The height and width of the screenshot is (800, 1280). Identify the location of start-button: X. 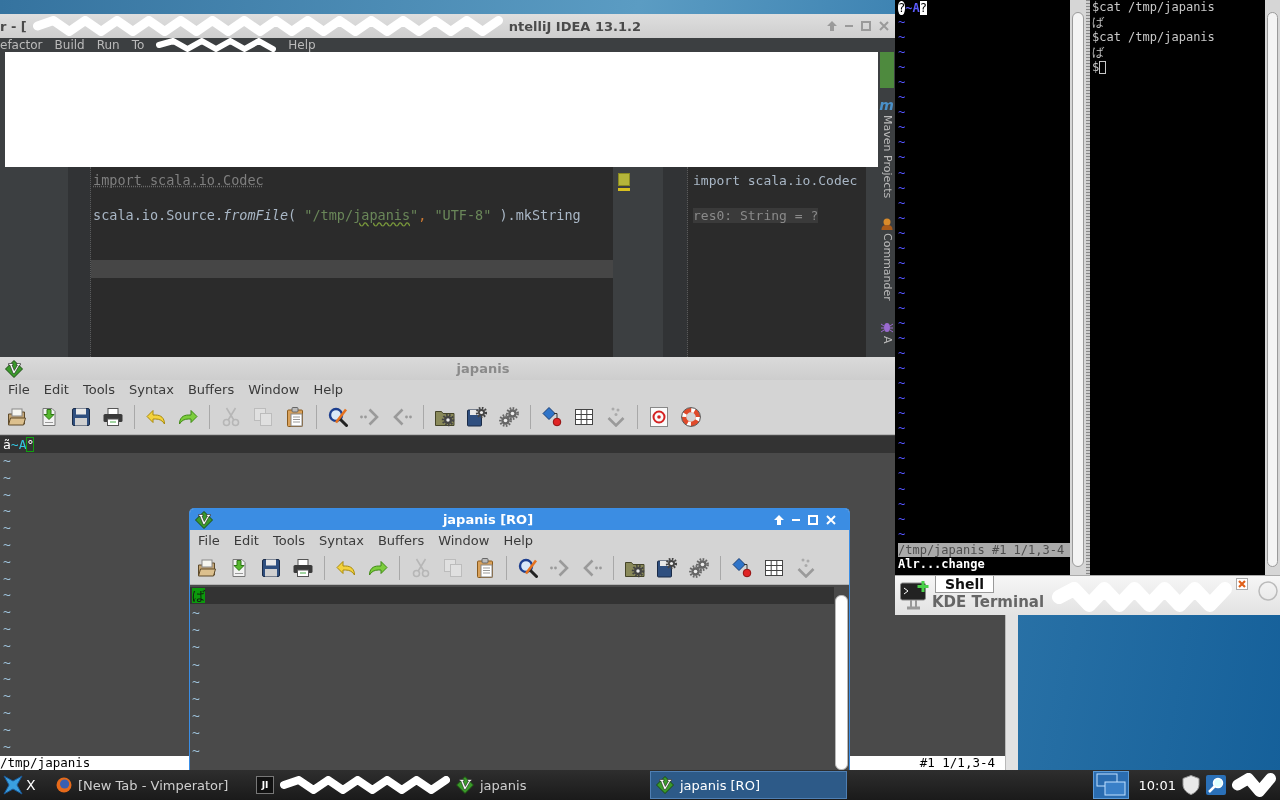
(25, 785).